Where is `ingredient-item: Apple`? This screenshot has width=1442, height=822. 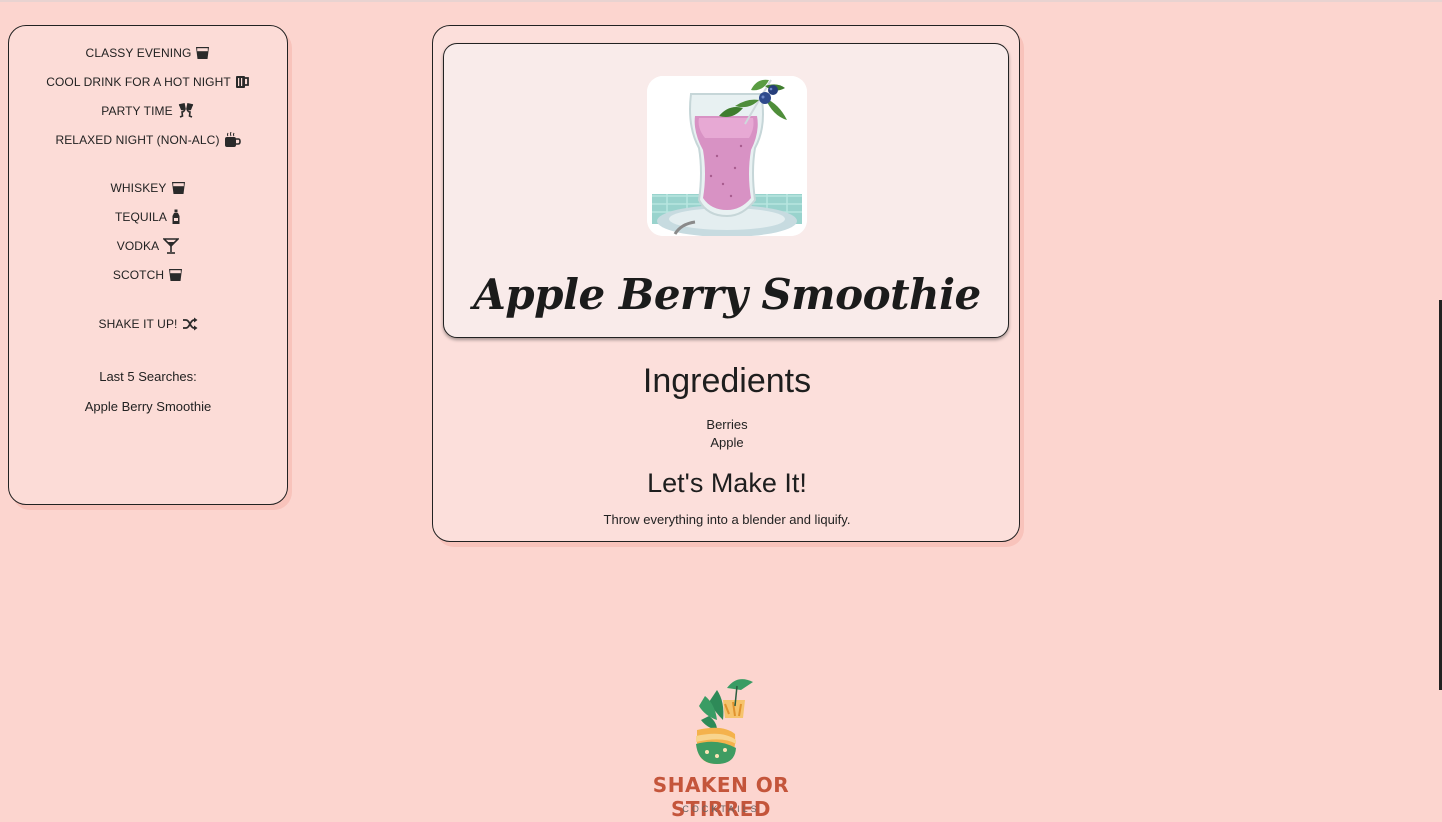
ingredient-item: Apple is located at coordinates (727, 442).